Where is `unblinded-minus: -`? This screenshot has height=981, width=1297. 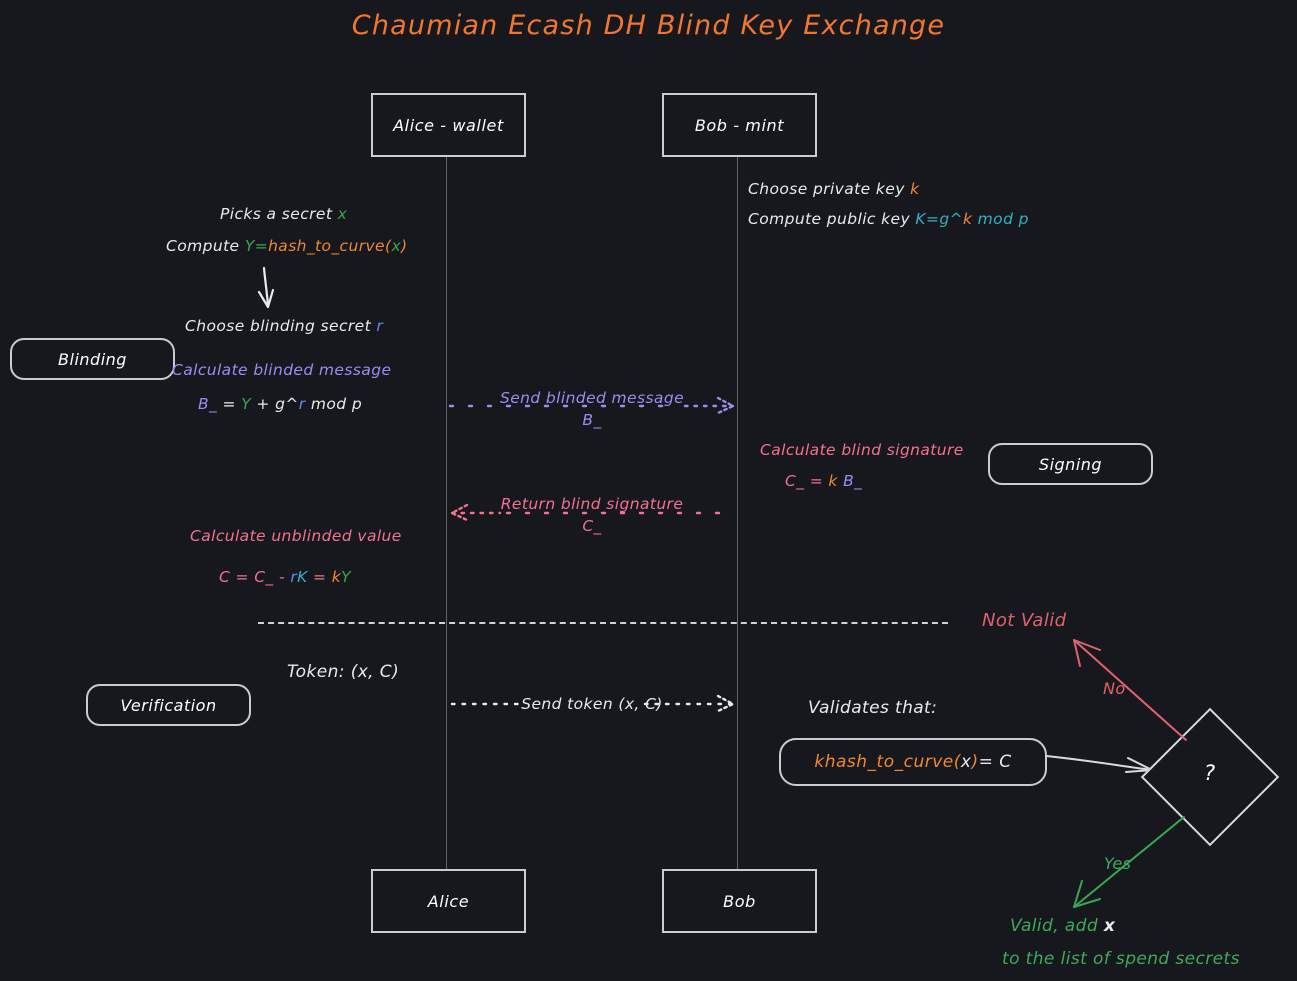
unblinded-minus: - is located at coordinates (282, 577).